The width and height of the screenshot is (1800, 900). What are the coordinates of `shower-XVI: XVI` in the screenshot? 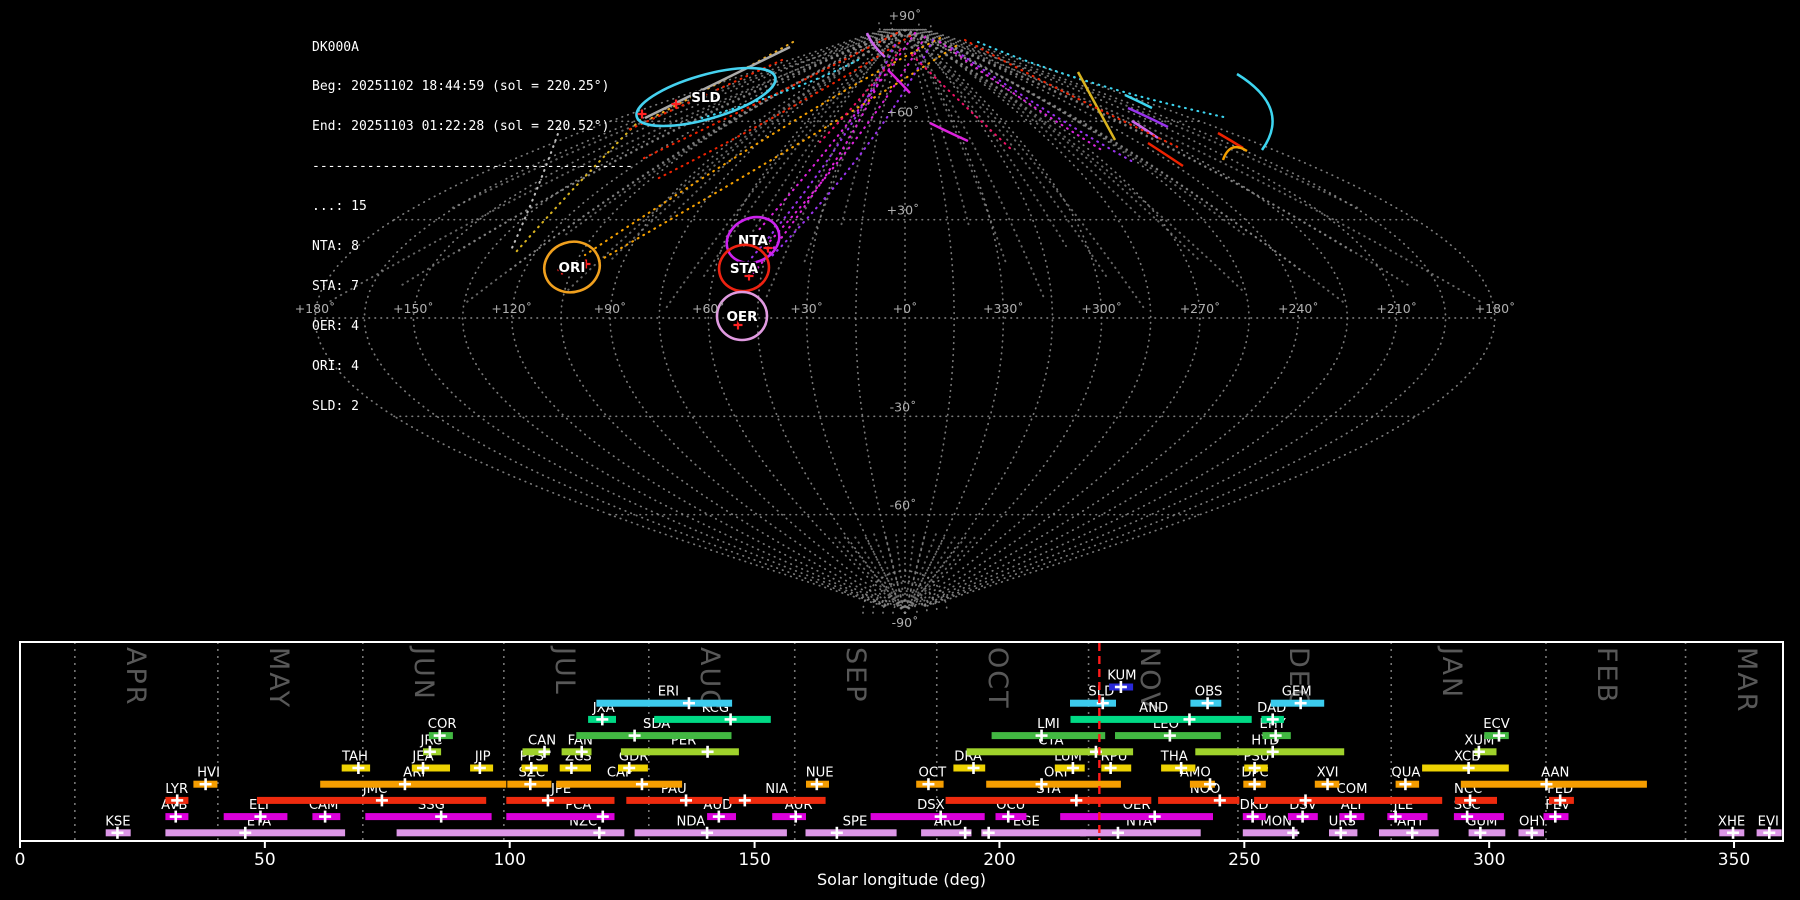 It's located at (1327, 778).